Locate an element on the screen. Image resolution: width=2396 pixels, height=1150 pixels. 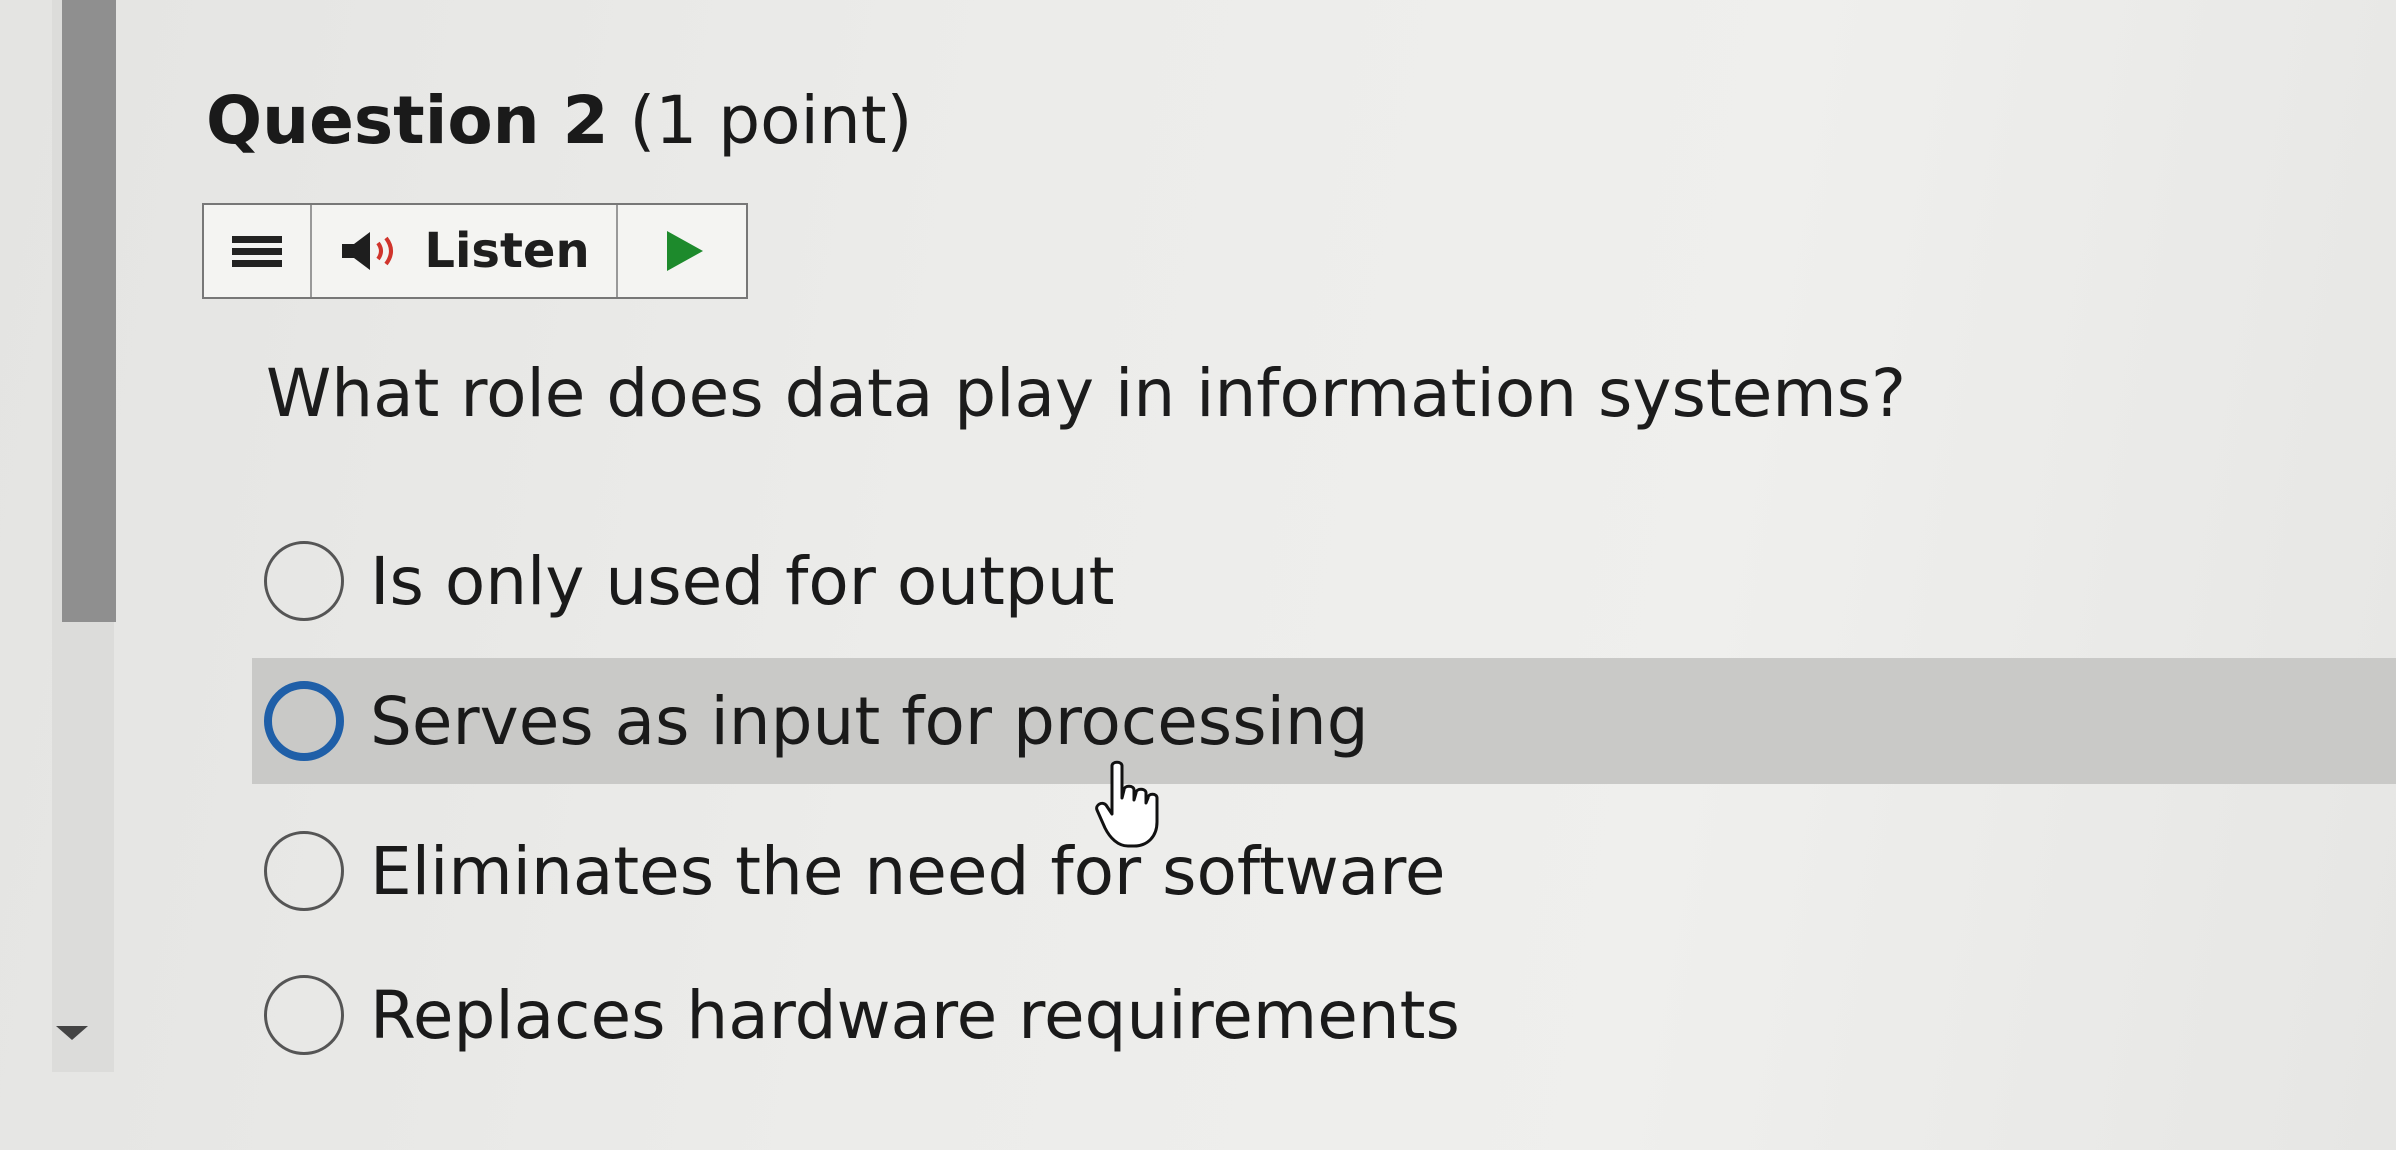
answer-option-2: Serves as input for processing is located at coordinates (1324, 721).